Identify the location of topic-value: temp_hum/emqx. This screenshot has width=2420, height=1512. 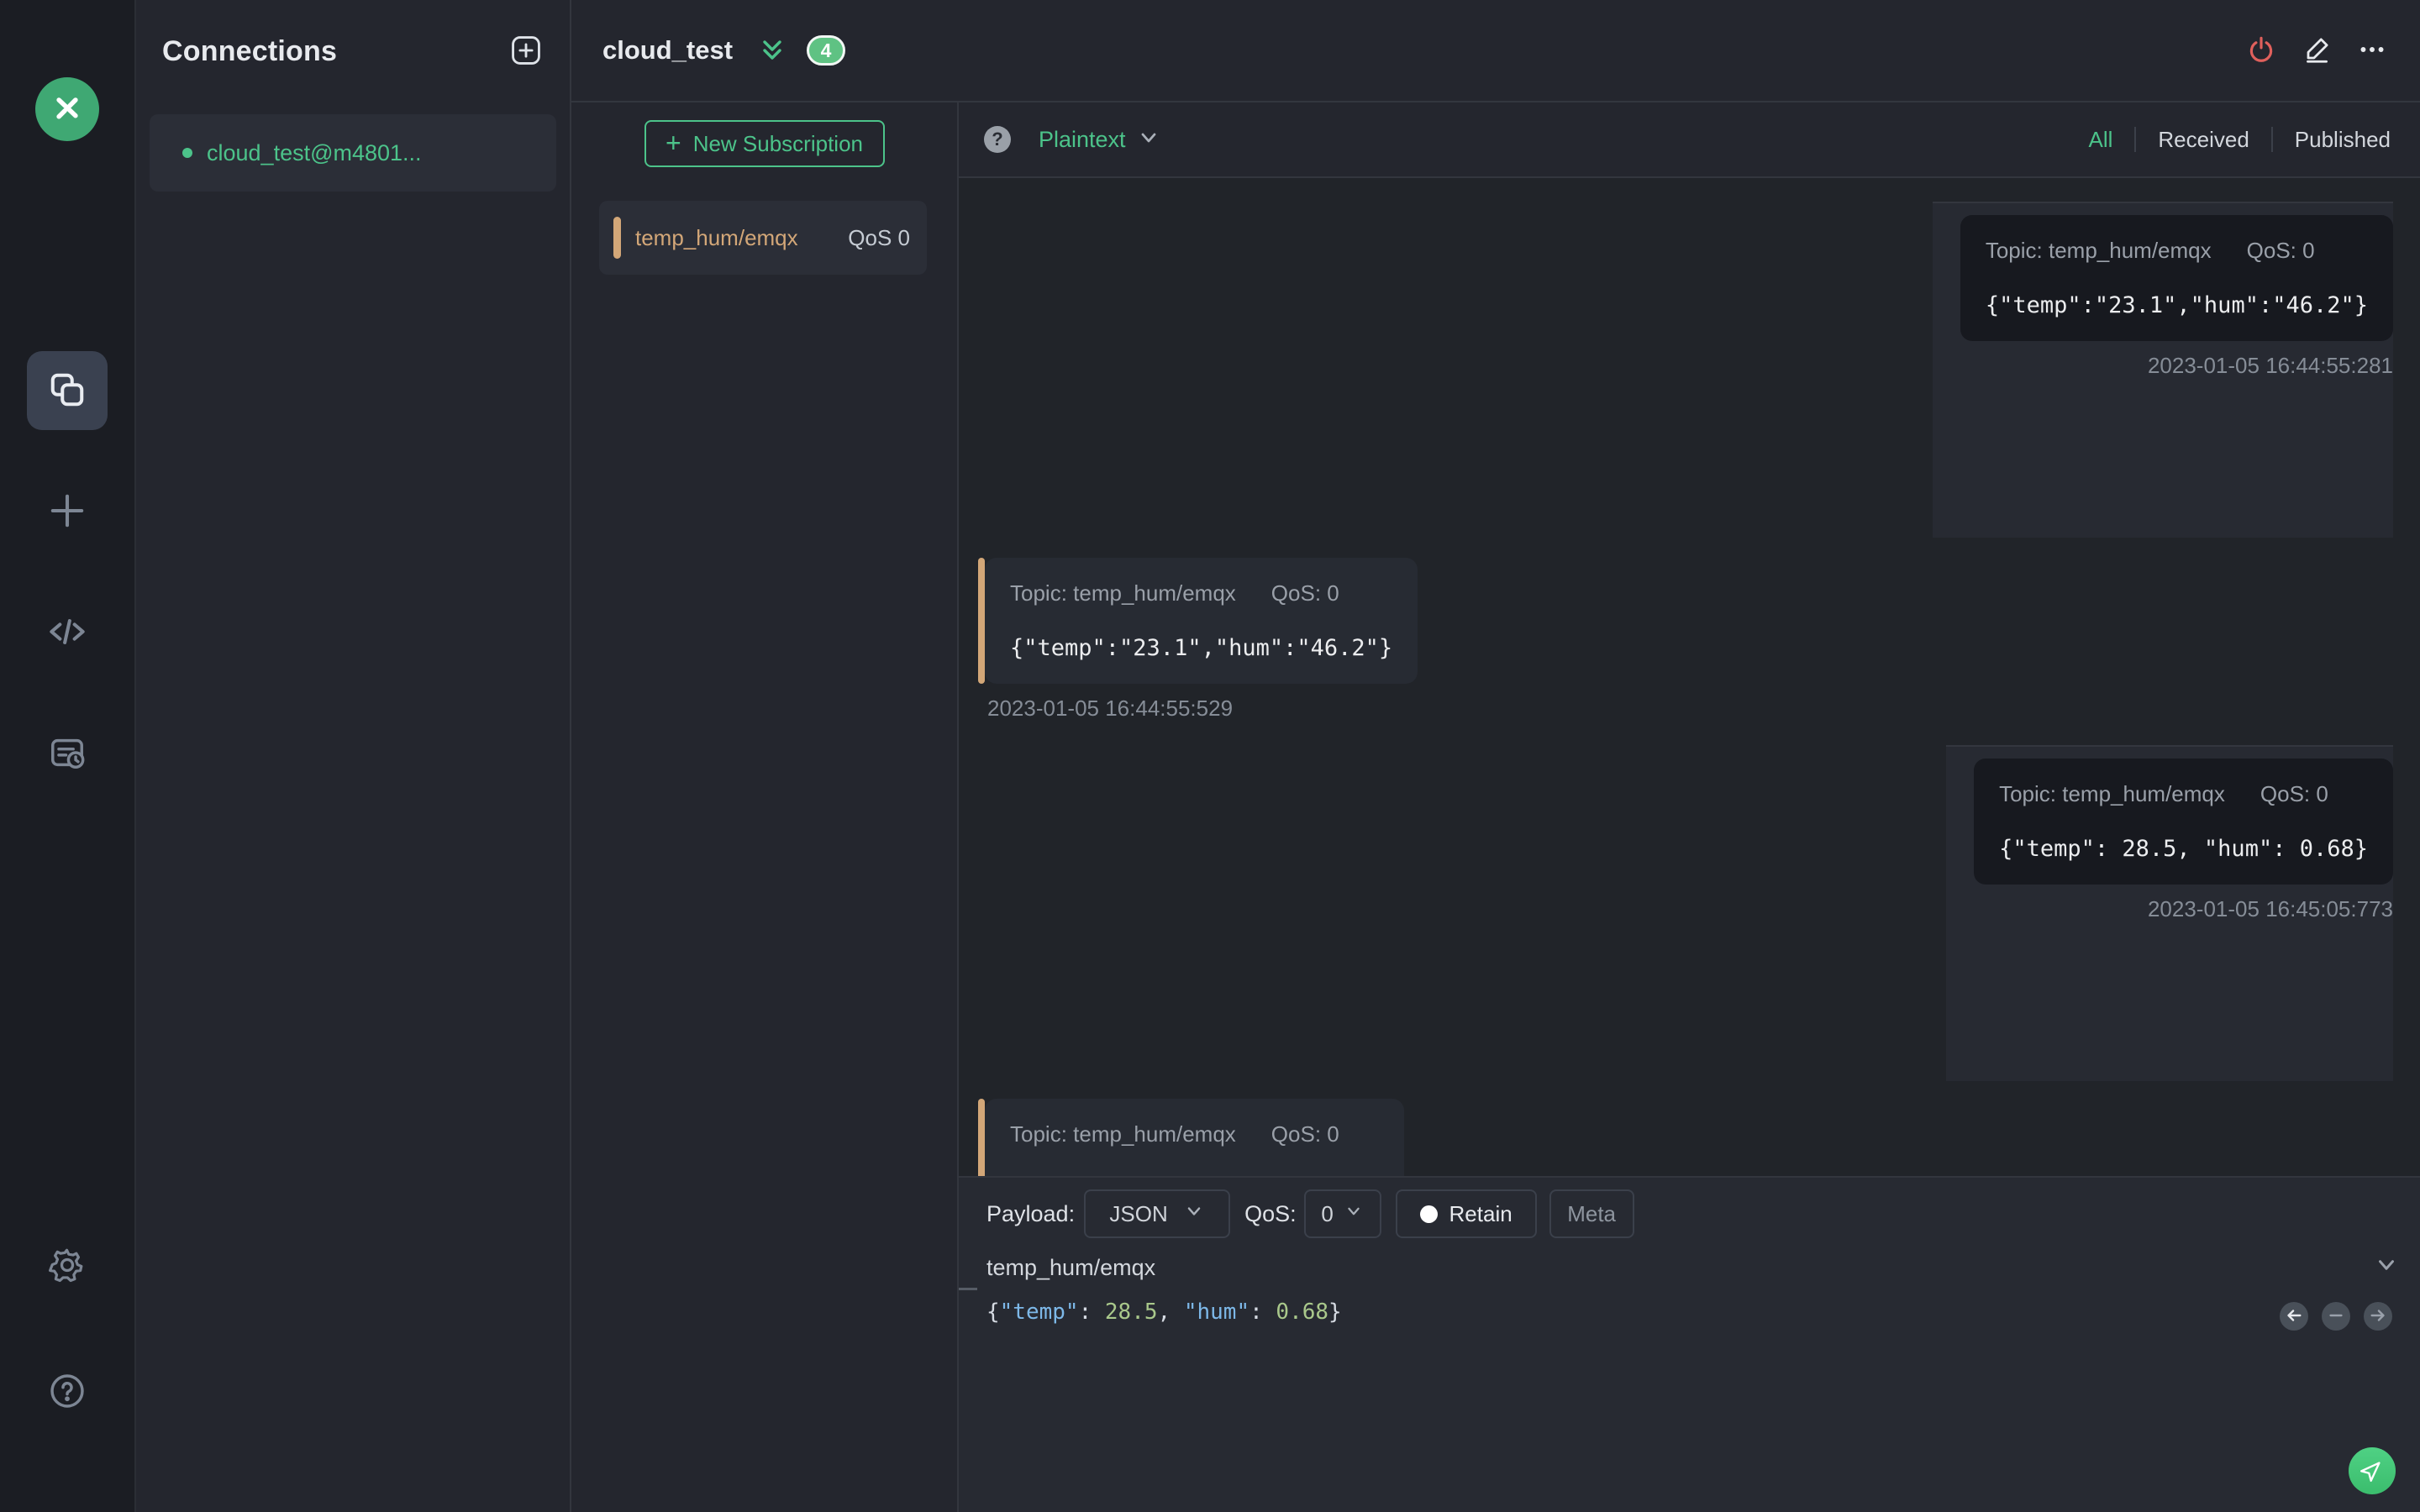
(1071, 1267).